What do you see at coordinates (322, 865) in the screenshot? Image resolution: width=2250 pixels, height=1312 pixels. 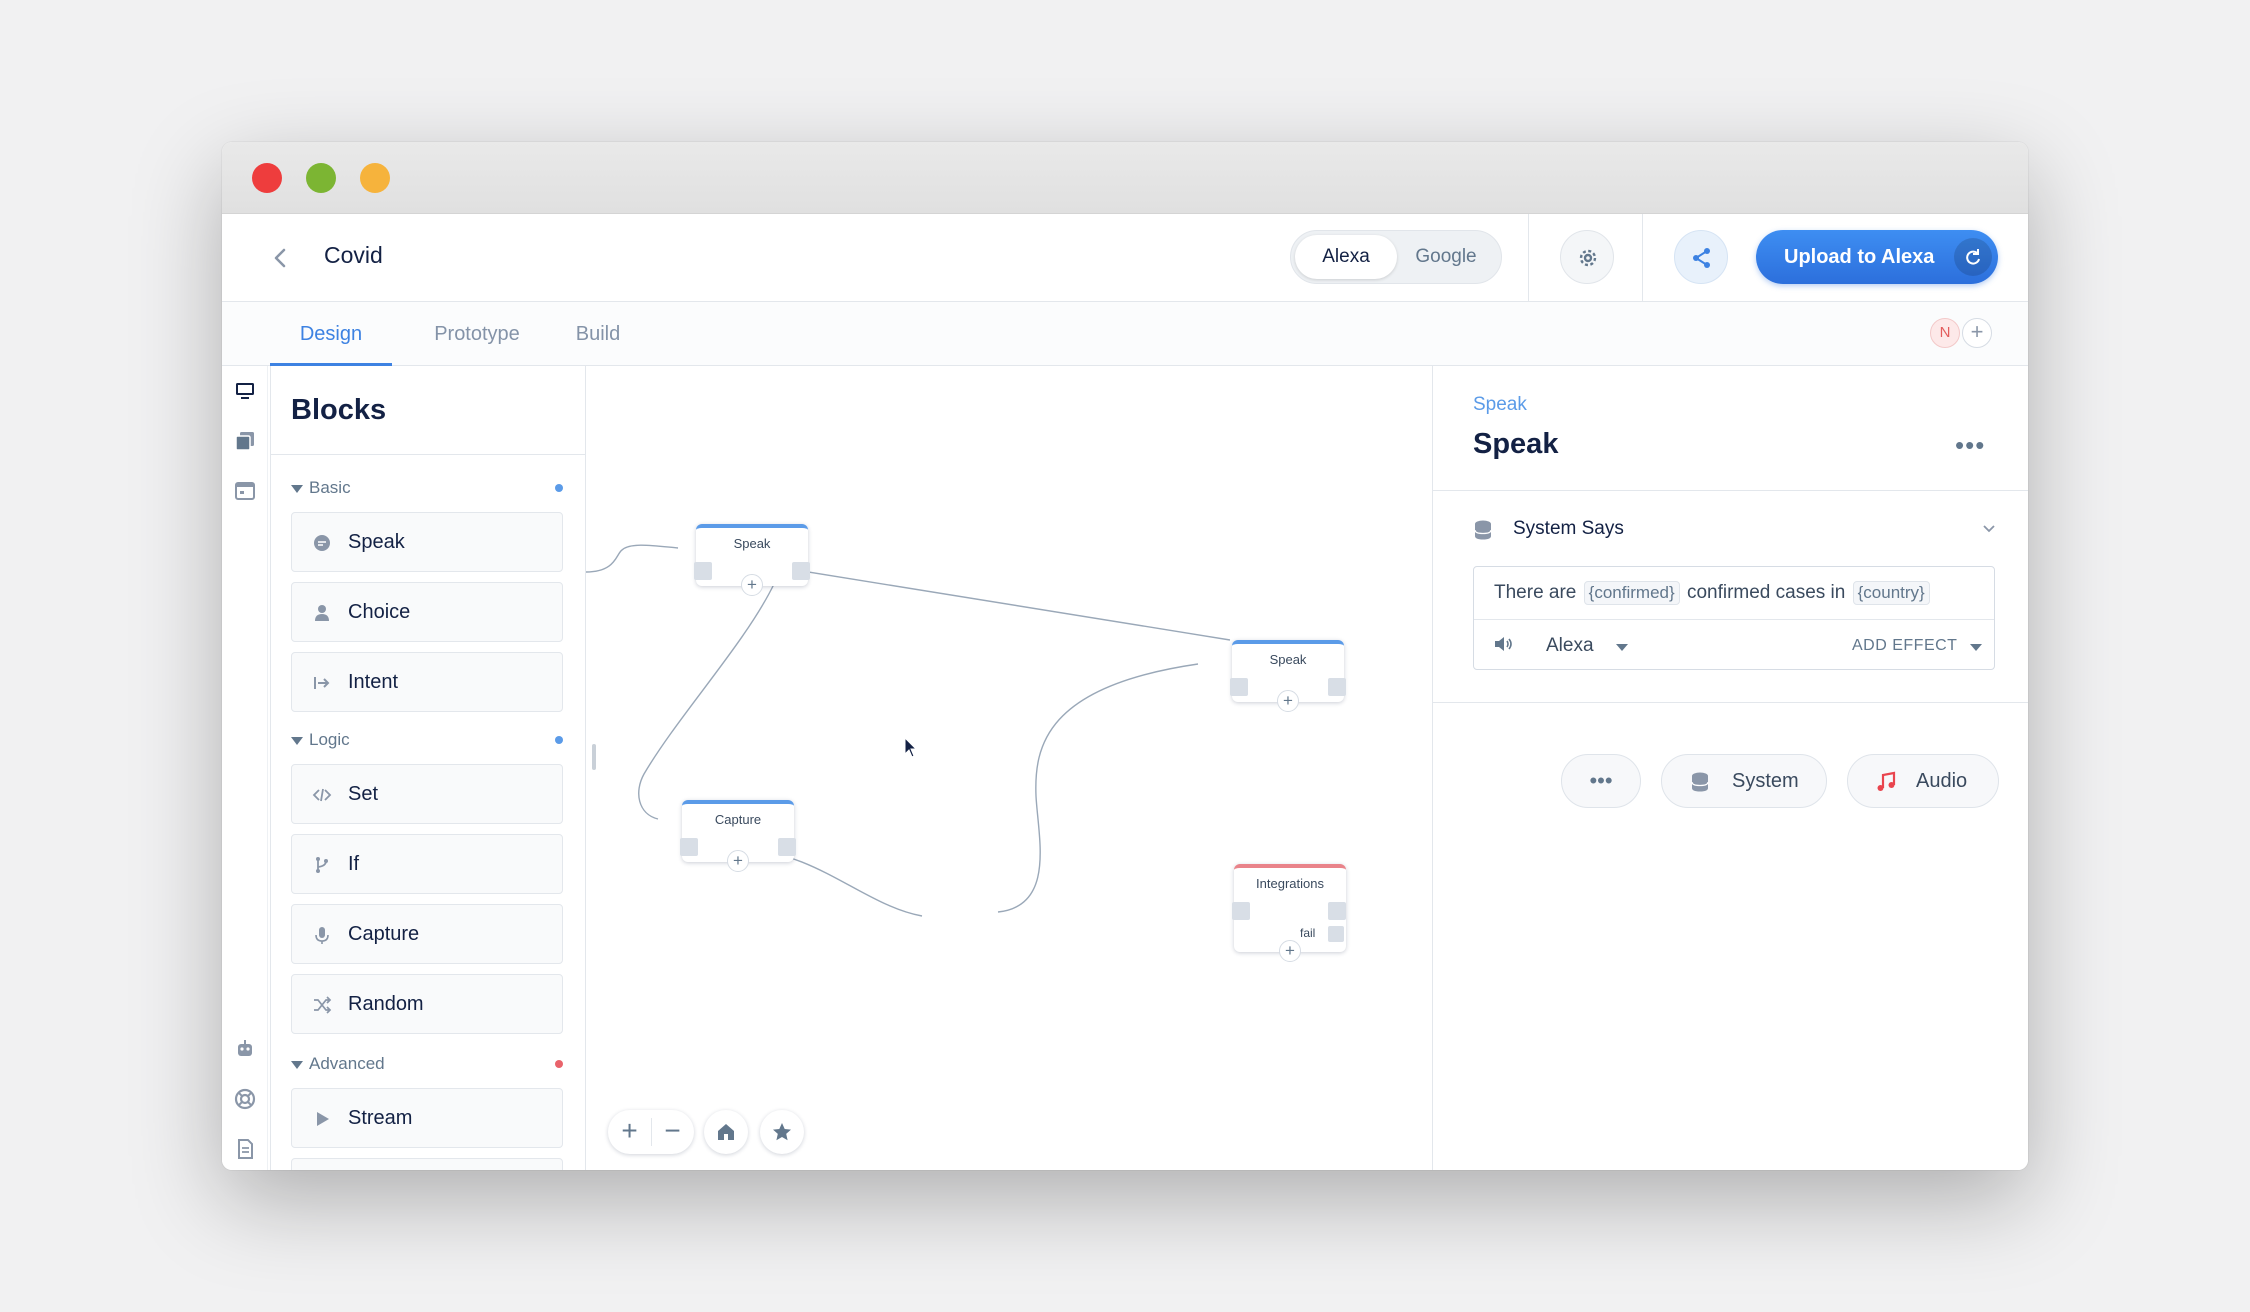 I see `branch-icon` at bounding box center [322, 865].